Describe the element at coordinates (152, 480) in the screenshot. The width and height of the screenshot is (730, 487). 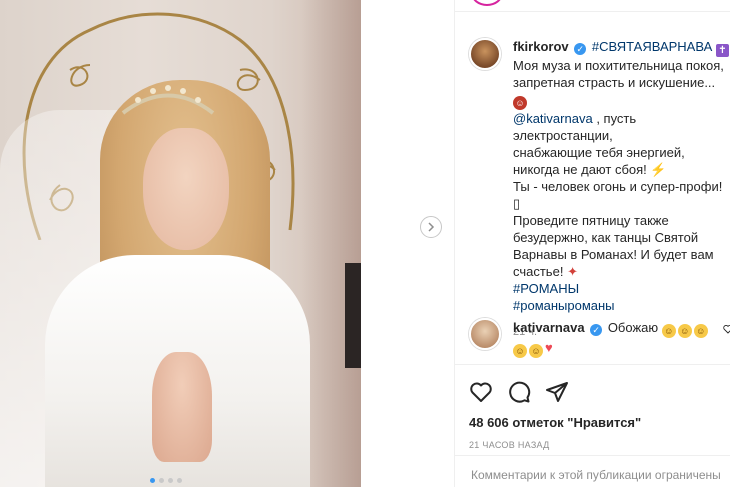
I see `carousel-dot-active` at that location.